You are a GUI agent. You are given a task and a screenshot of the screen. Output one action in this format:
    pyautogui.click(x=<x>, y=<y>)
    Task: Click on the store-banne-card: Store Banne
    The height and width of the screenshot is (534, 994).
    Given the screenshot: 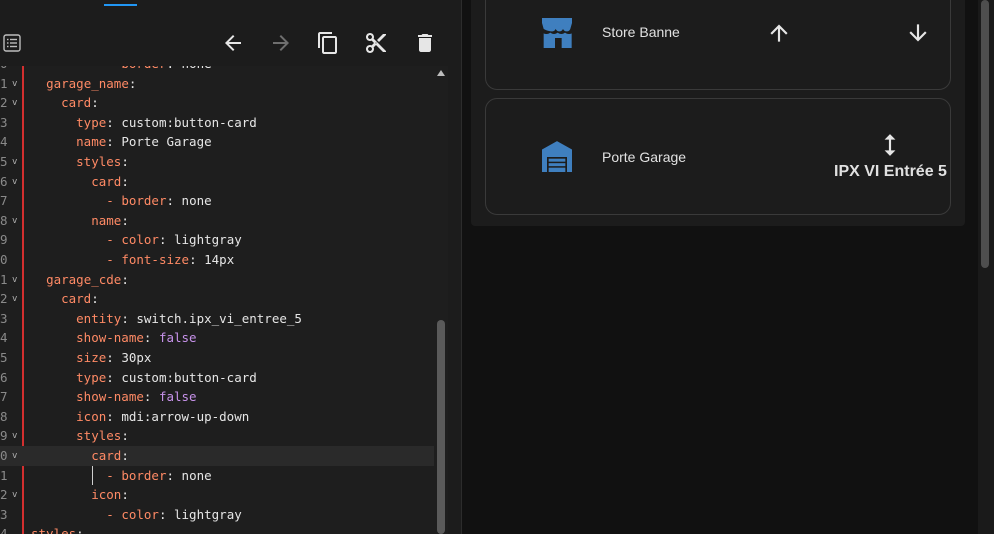 What is the action you would take?
    pyautogui.click(x=718, y=45)
    